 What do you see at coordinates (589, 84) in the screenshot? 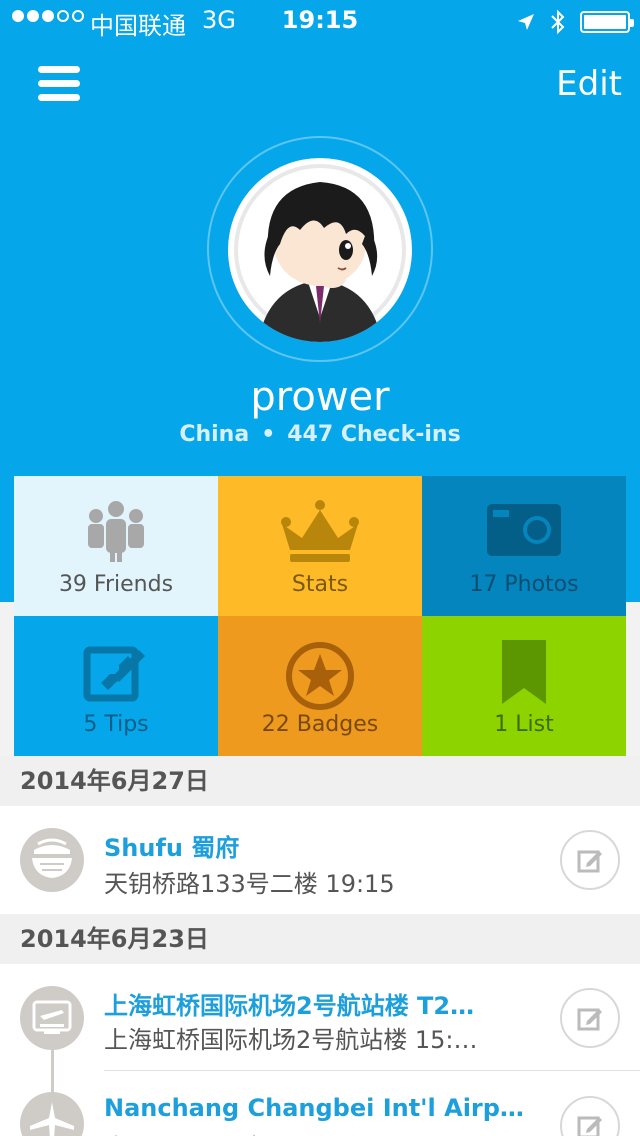
I see `edit-button: Edit` at bounding box center [589, 84].